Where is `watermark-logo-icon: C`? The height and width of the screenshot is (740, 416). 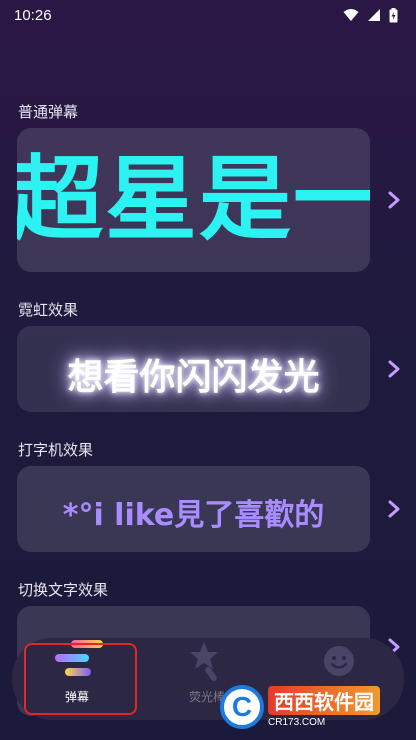 watermark-logo-icon: C is located at coordinates (242, 707).